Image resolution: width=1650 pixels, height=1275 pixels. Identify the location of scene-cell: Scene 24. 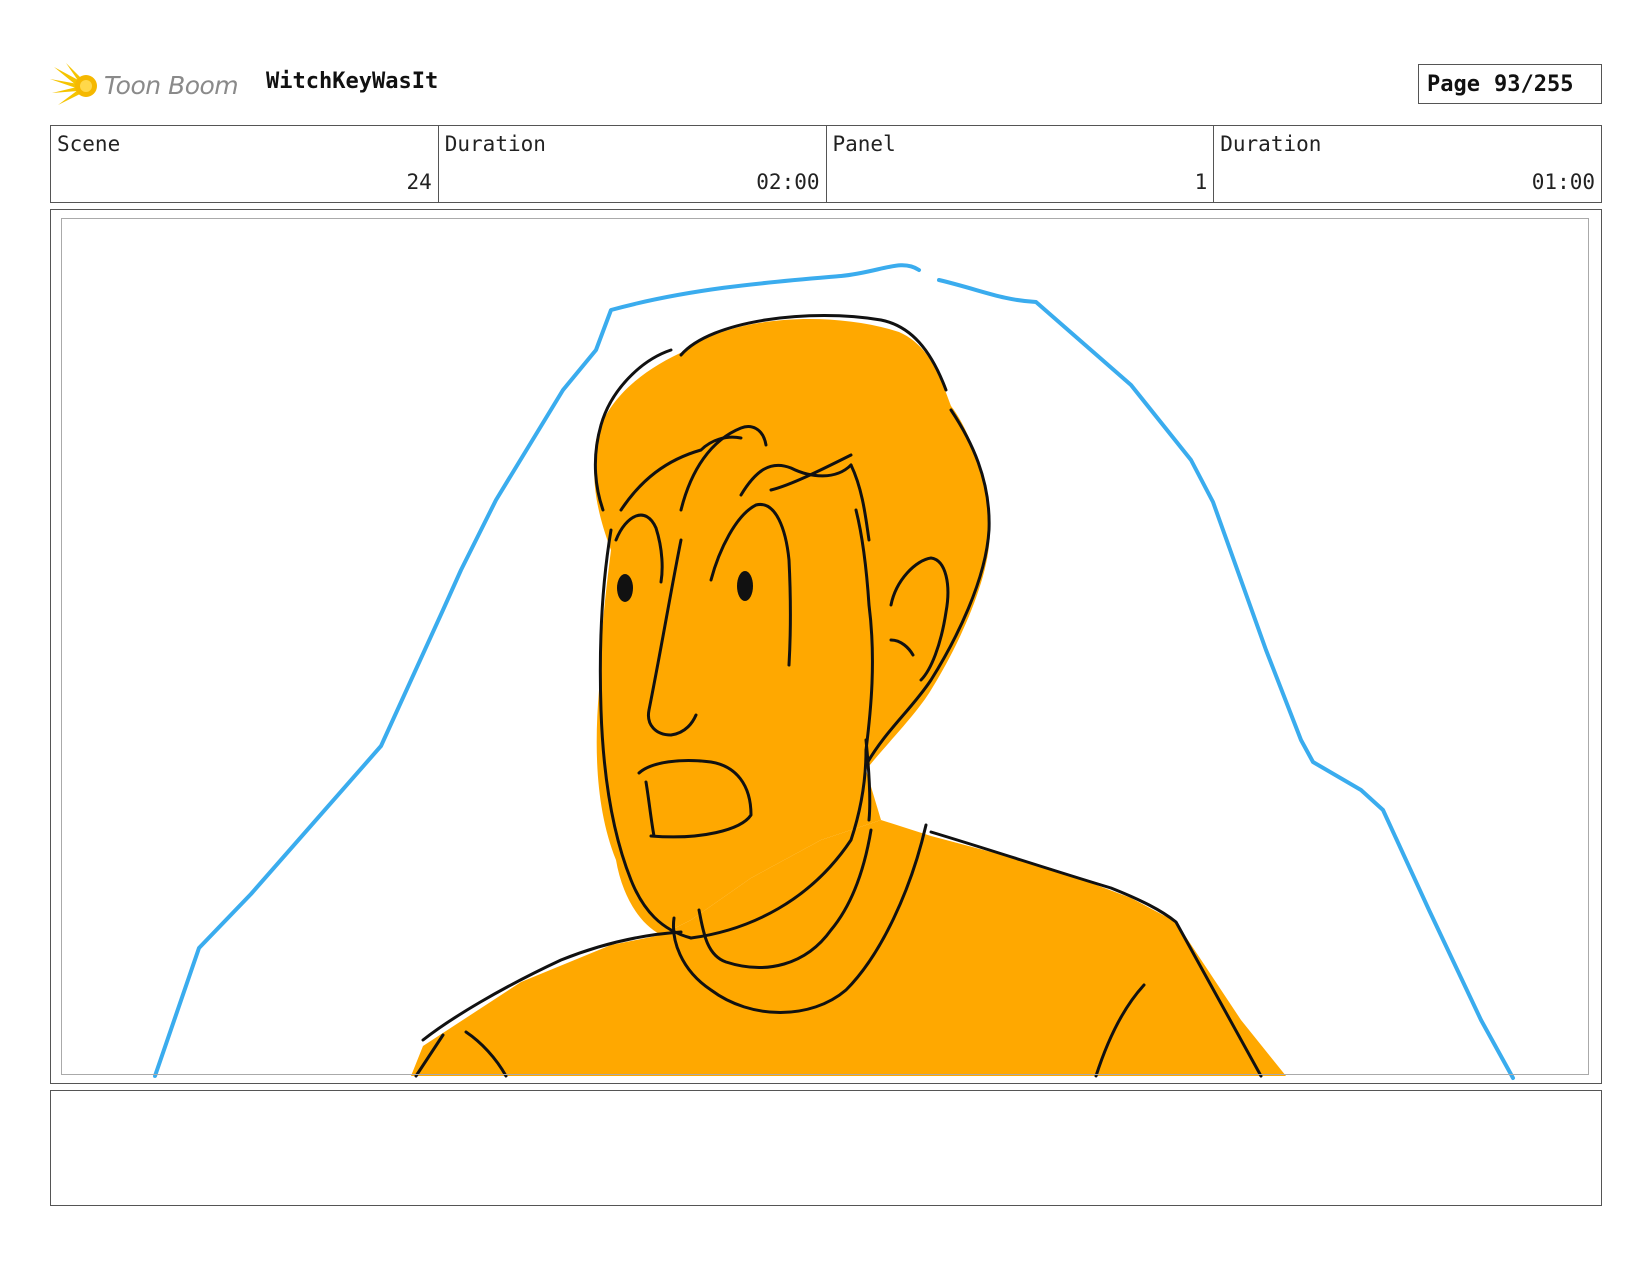
(245, 164).